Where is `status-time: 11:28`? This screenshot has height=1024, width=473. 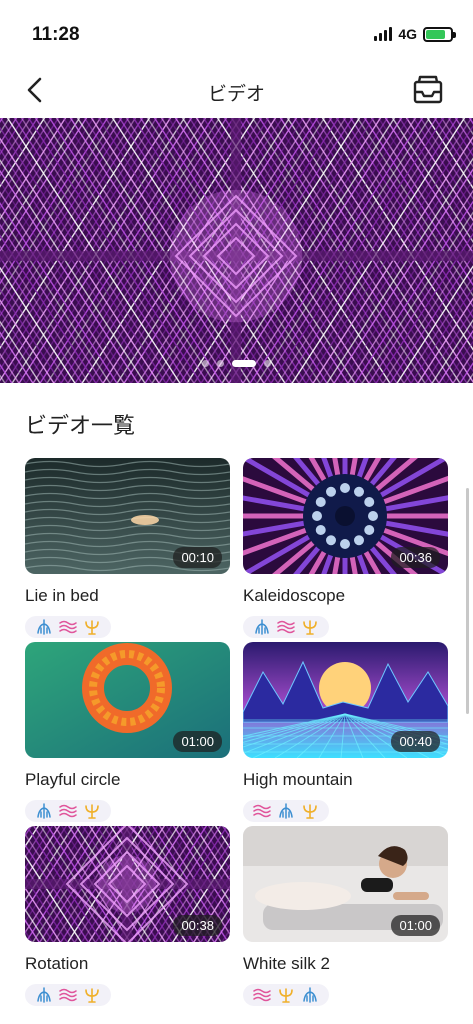 status-time: 11:28 is located at coordinates (56, 34).